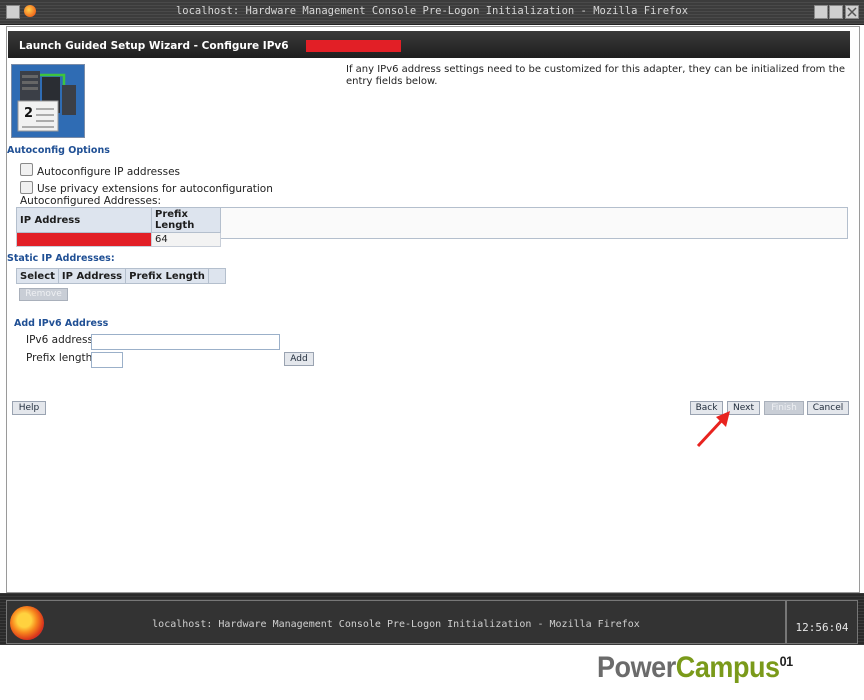  What do you see at coordinates (216, 276) in the screenshot?
I see `column-header-spacer` at bounding box center [216, 276].